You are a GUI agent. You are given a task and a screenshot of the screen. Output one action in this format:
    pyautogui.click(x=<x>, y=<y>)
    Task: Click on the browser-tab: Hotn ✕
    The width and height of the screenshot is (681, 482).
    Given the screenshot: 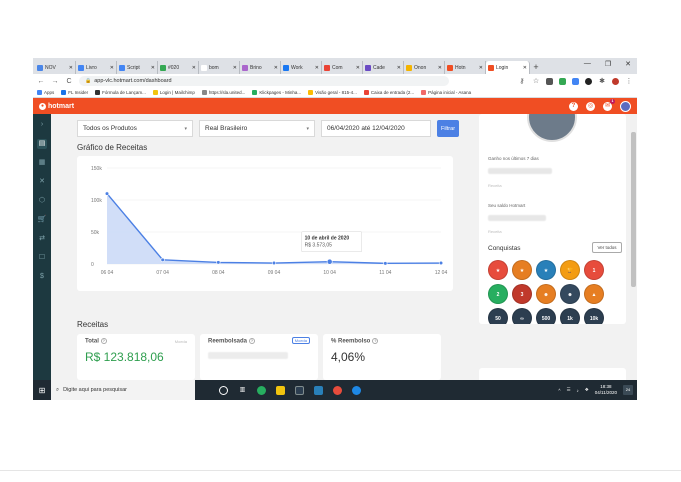 What is the action you would take?
    pyautogui.click(x=465, y=67)
    